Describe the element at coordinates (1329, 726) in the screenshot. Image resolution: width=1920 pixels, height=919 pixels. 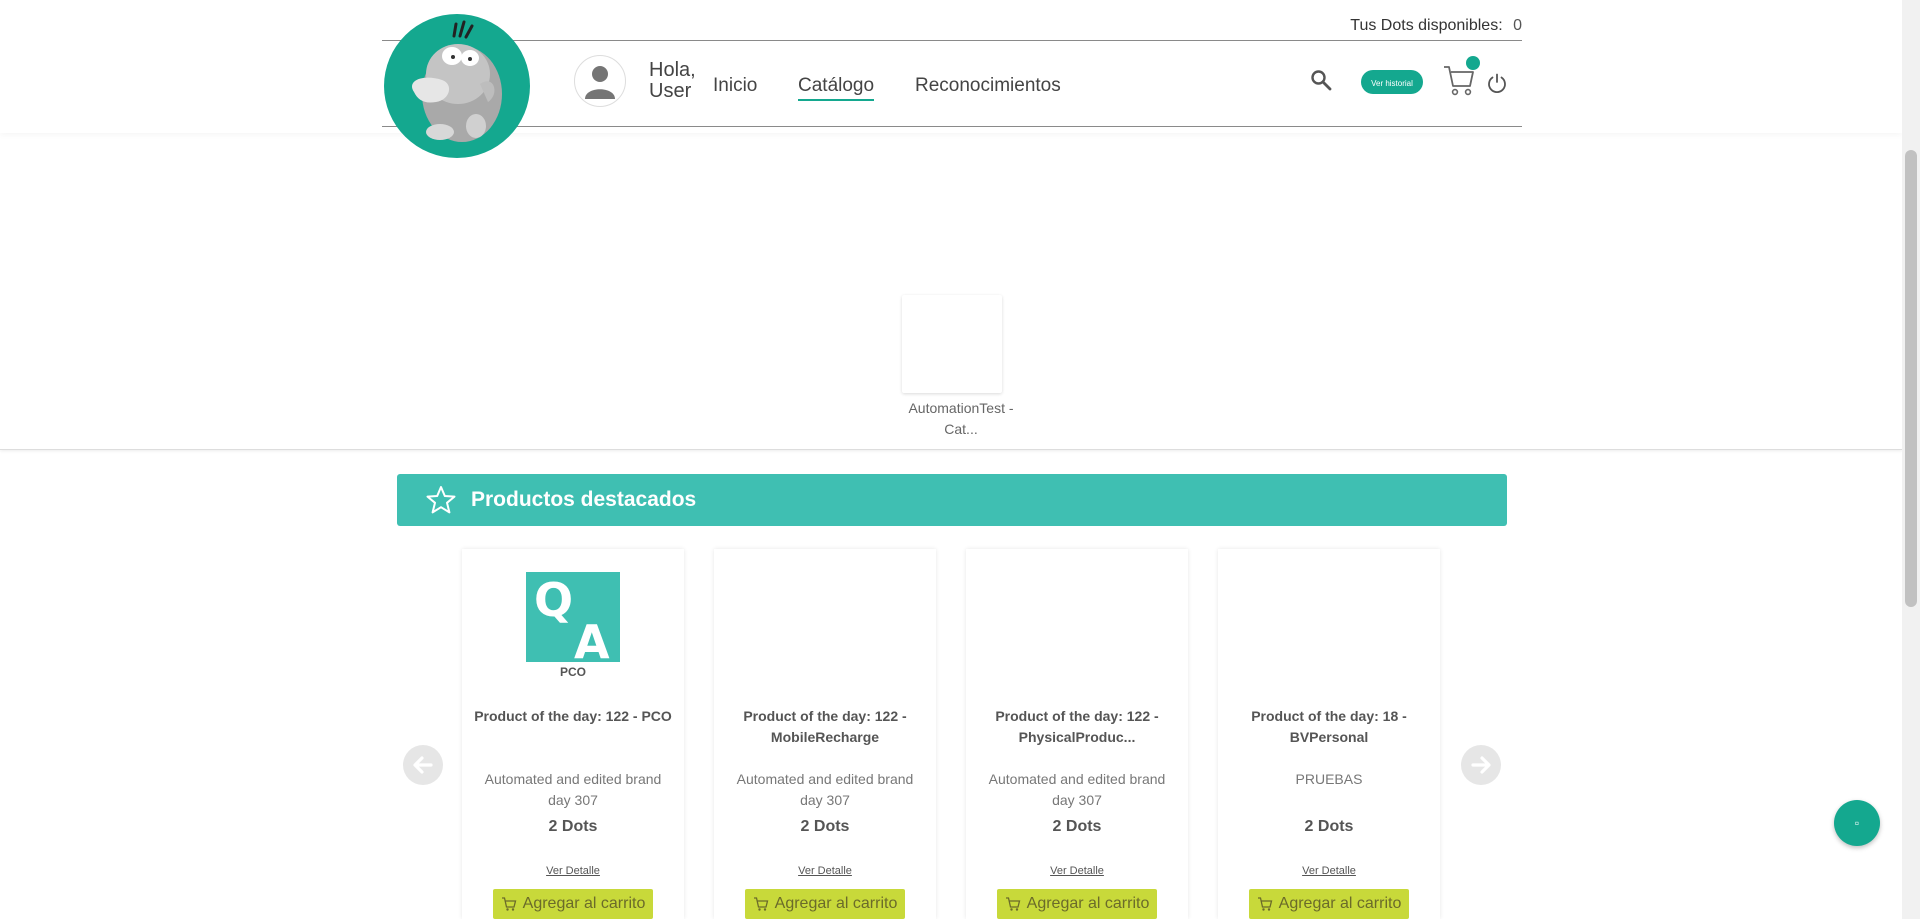
I see `product-title: Product of the day: 18 - BVPersonal` at that location.